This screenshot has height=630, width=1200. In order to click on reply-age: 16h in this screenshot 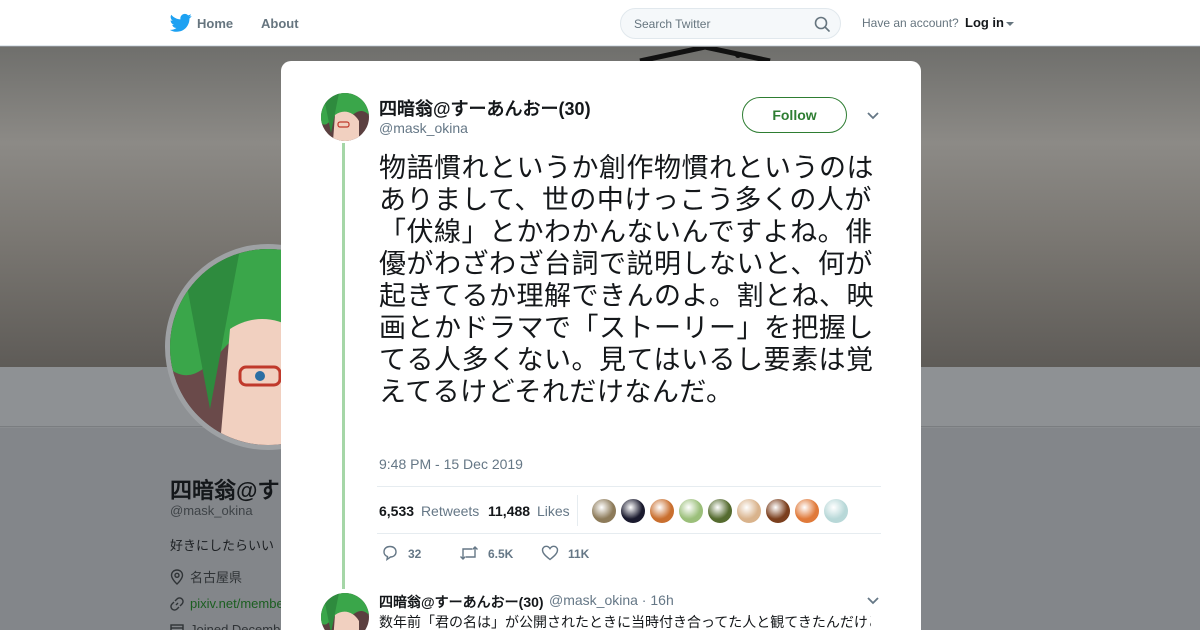, I will do `click(661, 600)`.